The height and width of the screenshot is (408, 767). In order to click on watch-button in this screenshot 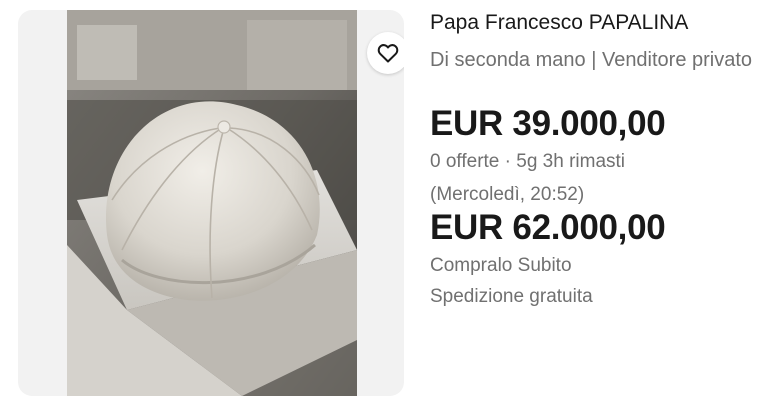, I will do `click(385, 53)`.